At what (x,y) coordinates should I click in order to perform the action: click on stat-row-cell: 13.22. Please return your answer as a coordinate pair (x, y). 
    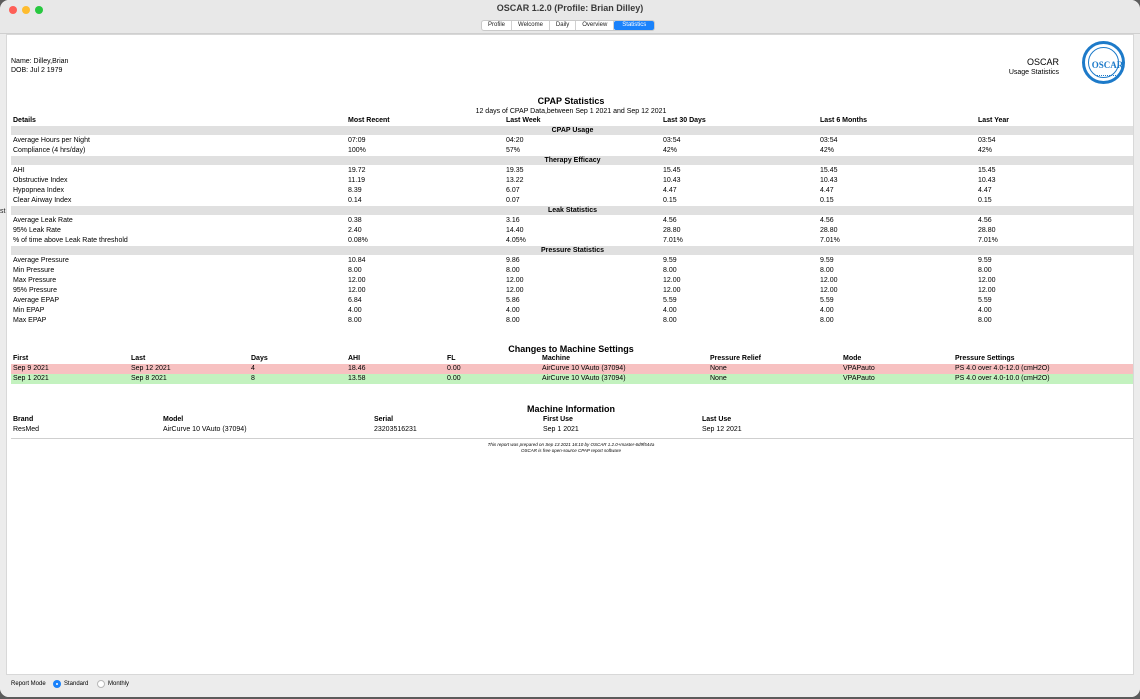
    Looking at the image, I should click on (515, 180).